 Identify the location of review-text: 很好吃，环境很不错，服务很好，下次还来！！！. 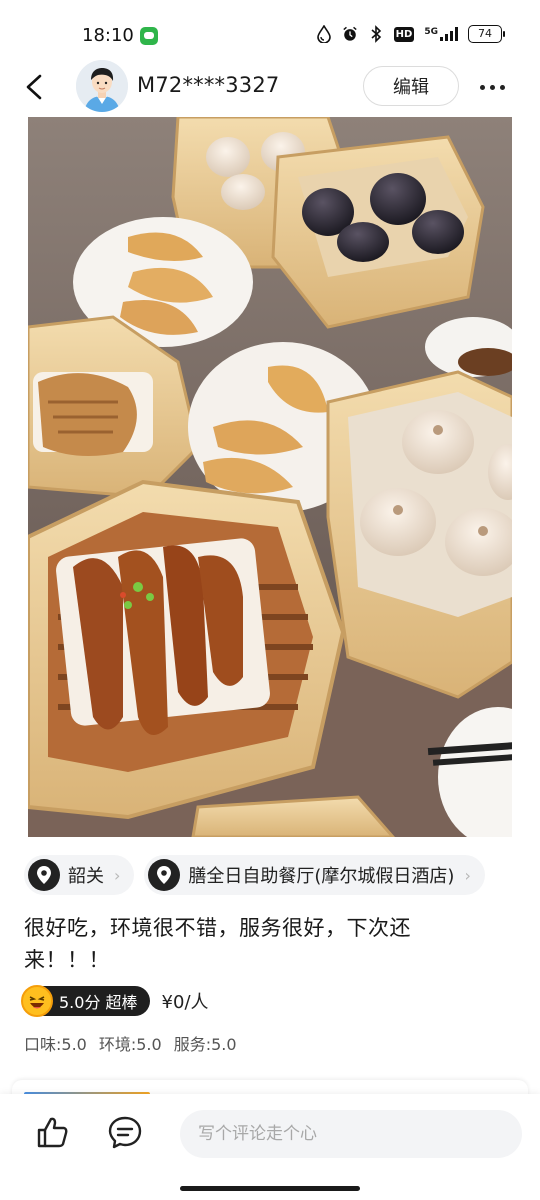
(217, 944).